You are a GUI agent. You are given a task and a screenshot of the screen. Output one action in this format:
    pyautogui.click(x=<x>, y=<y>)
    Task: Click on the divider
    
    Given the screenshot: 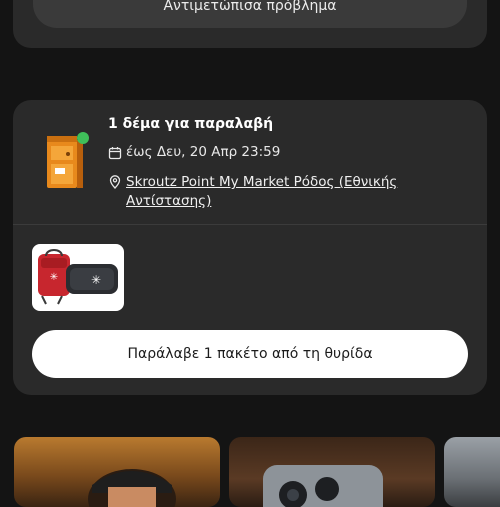 What is the action you would take?
    pyautogui.click(x=250, y=224)
    